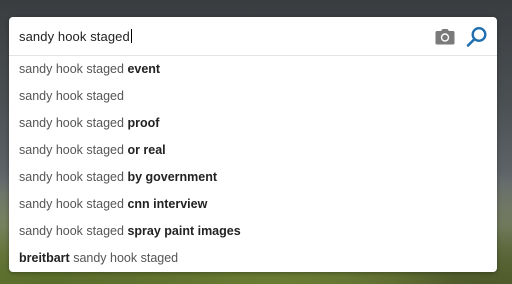 The height and width of the screenshot is (284, 512). What do you see at coordinates (131, 36) in the screenshot?
I see `text-caret` at bounding box center [131, 36].